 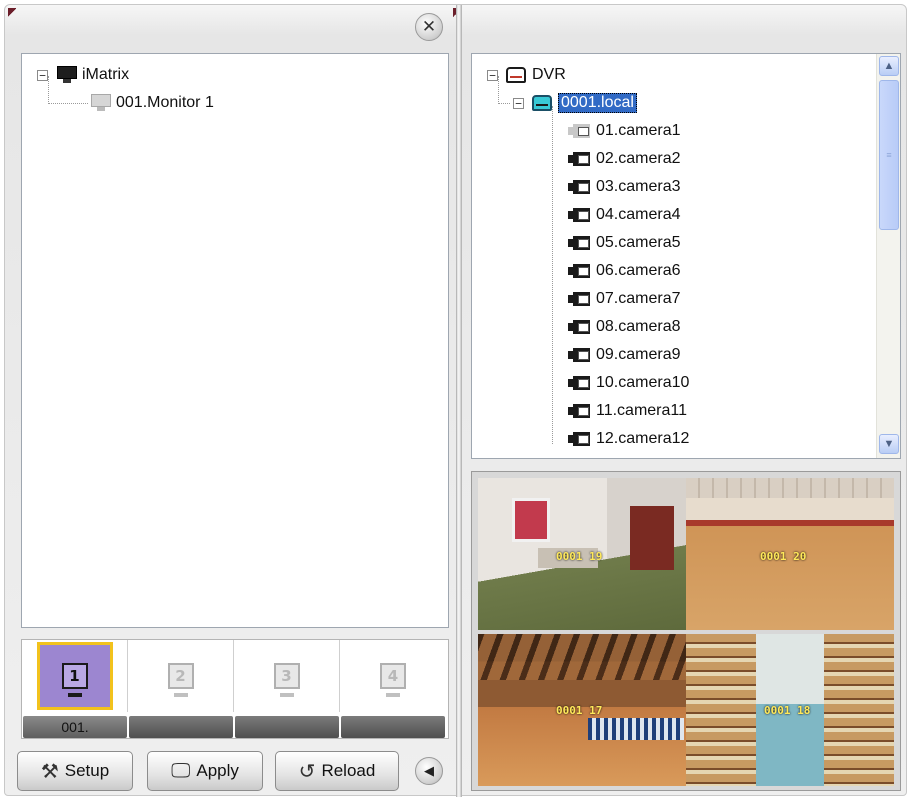 What do you see at coordinates (459, 401) in the screenshot?
I see `panel-splitter` at bounding box center [459, 401].